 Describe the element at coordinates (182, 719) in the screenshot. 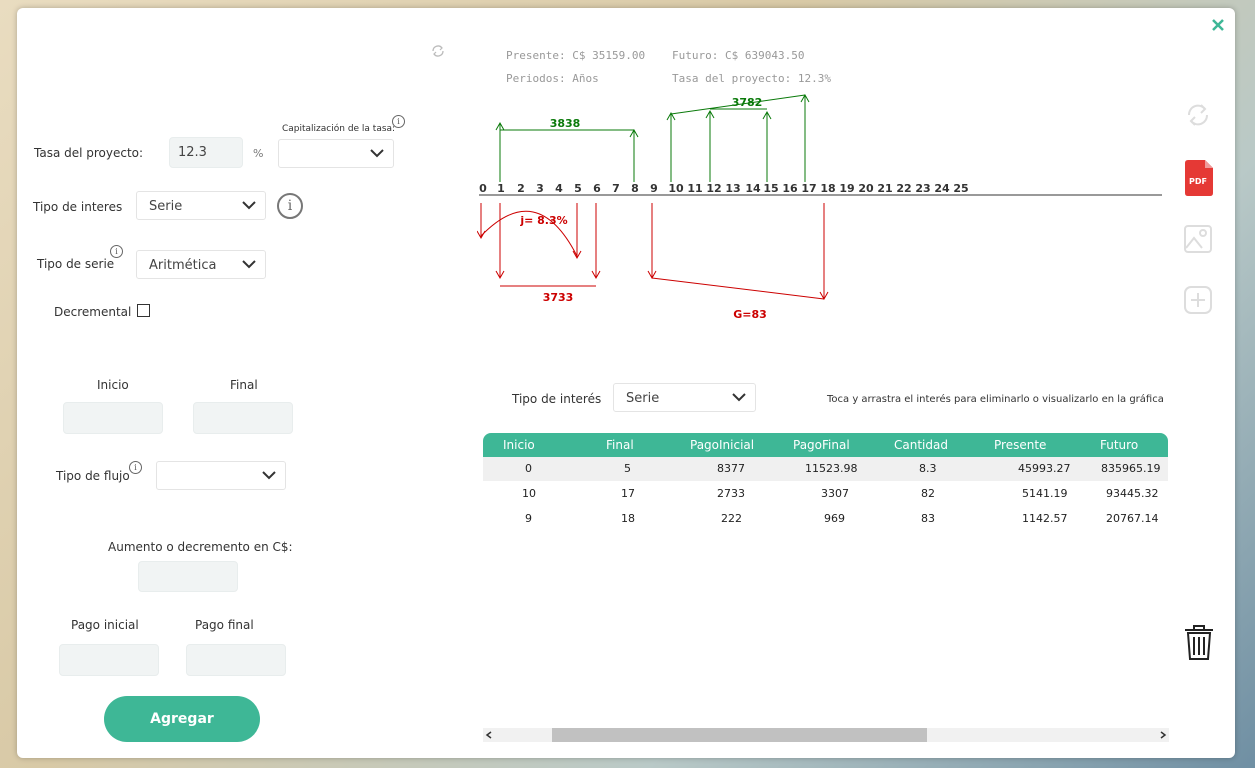

I see `agregar-button: Agregar` at that location.